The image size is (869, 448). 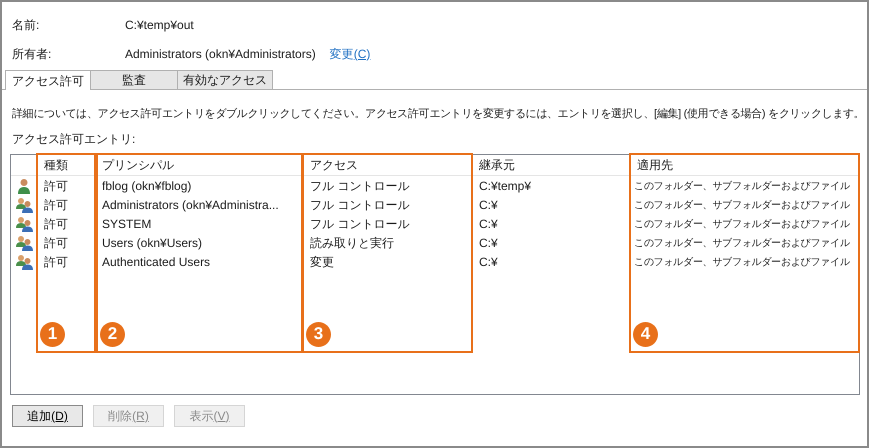 What do you see at coordinates (744, 164) in the screenshot?
I see `column-header: 適用先` at bounding box center [744, 164].